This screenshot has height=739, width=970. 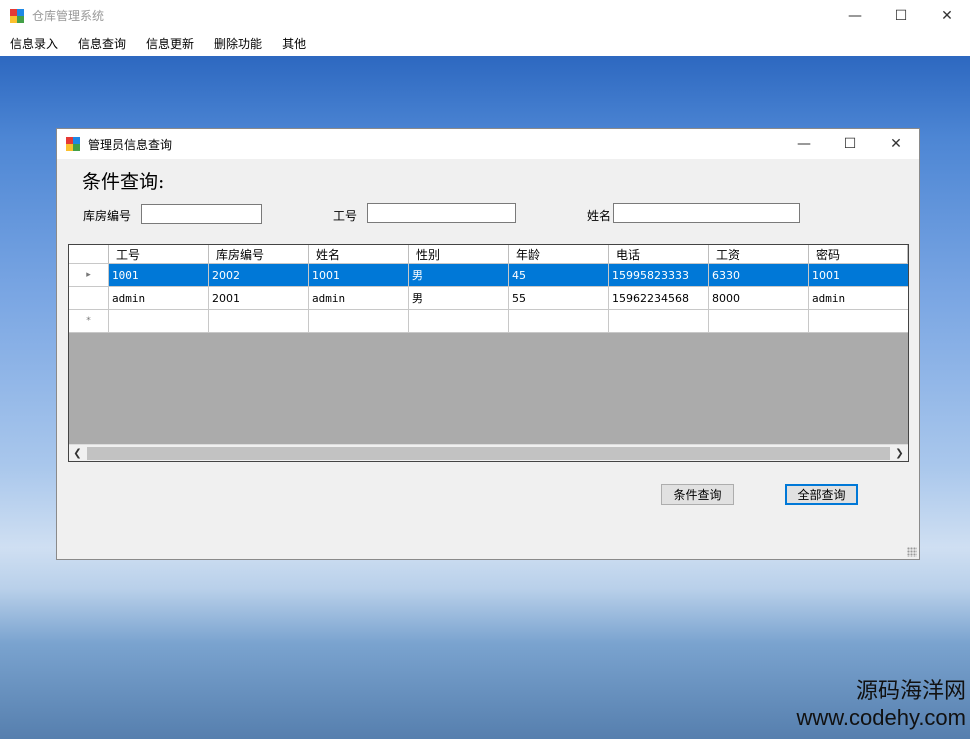 What do you see at coordinates (912, 552) in the screenshot?
I see `resize-grip-icon` at bounding box center [912, 552].